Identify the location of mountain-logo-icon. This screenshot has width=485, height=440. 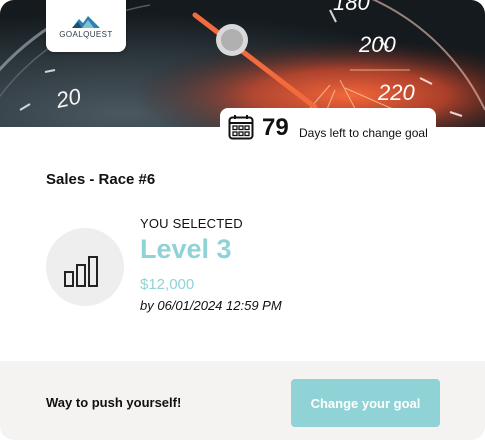
(86, 22).